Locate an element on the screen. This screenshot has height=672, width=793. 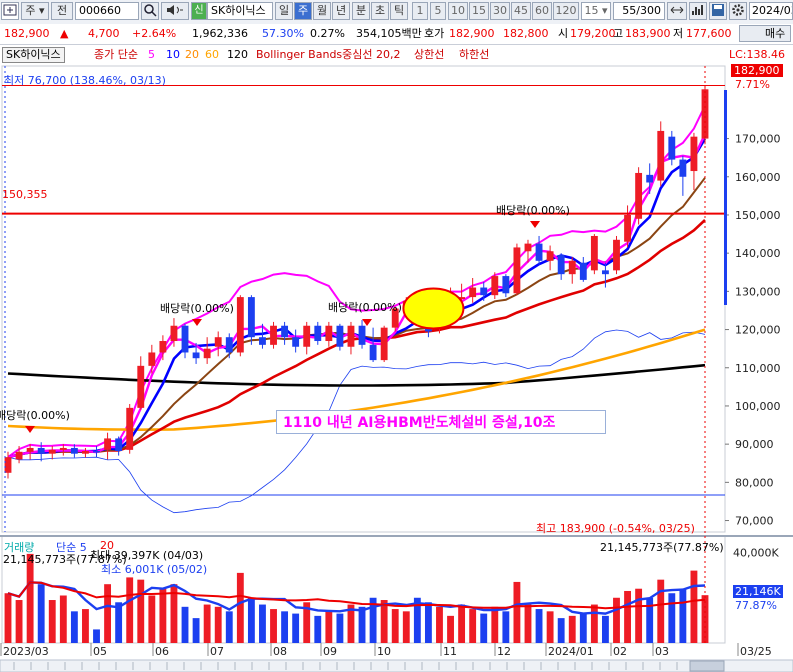
x-tick-label: 08 is located at coordinates (280, 651).